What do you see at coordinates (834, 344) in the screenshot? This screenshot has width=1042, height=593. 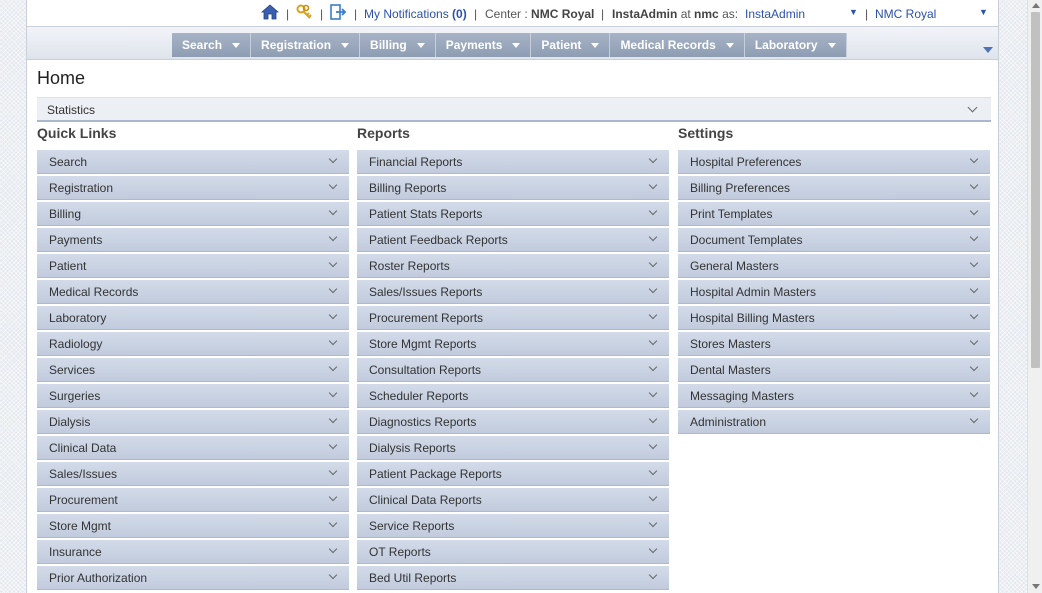 I see `settings-item: Stores Masters` at bounding box center [834, 344].